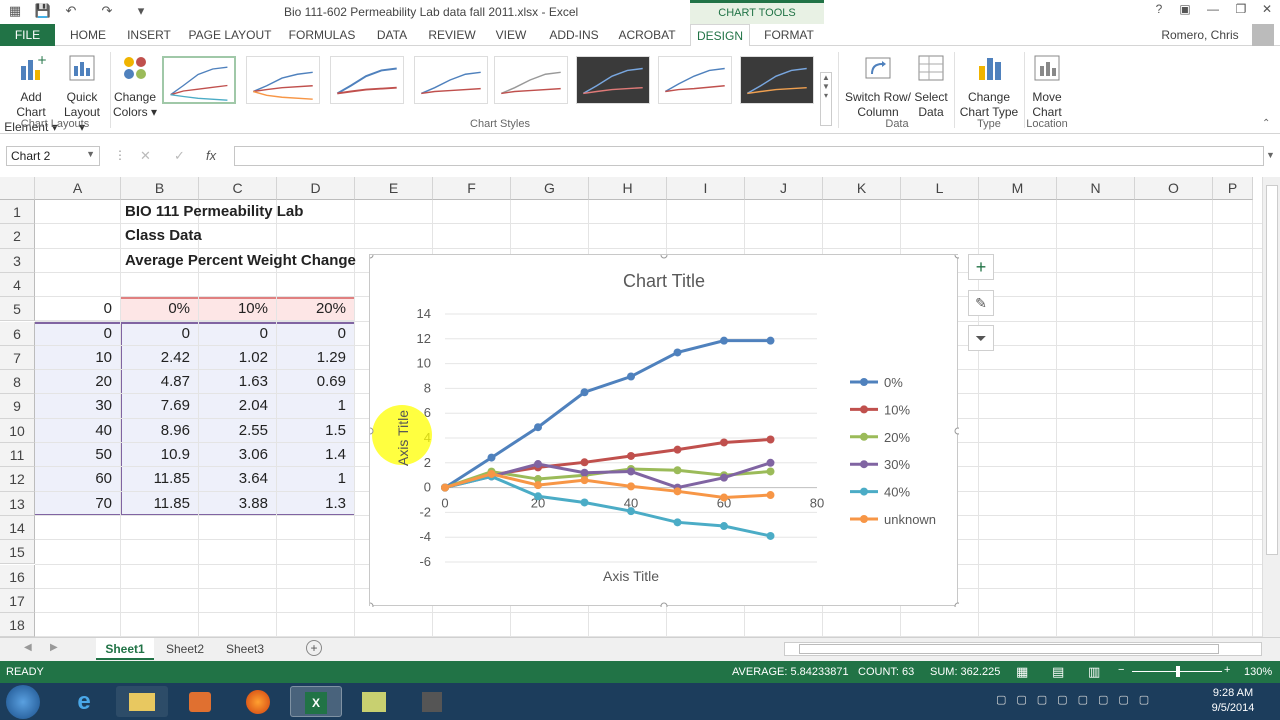  Describe the element at coordinates (550, 188) in the screenshot. I see `column-header: G` at that location.